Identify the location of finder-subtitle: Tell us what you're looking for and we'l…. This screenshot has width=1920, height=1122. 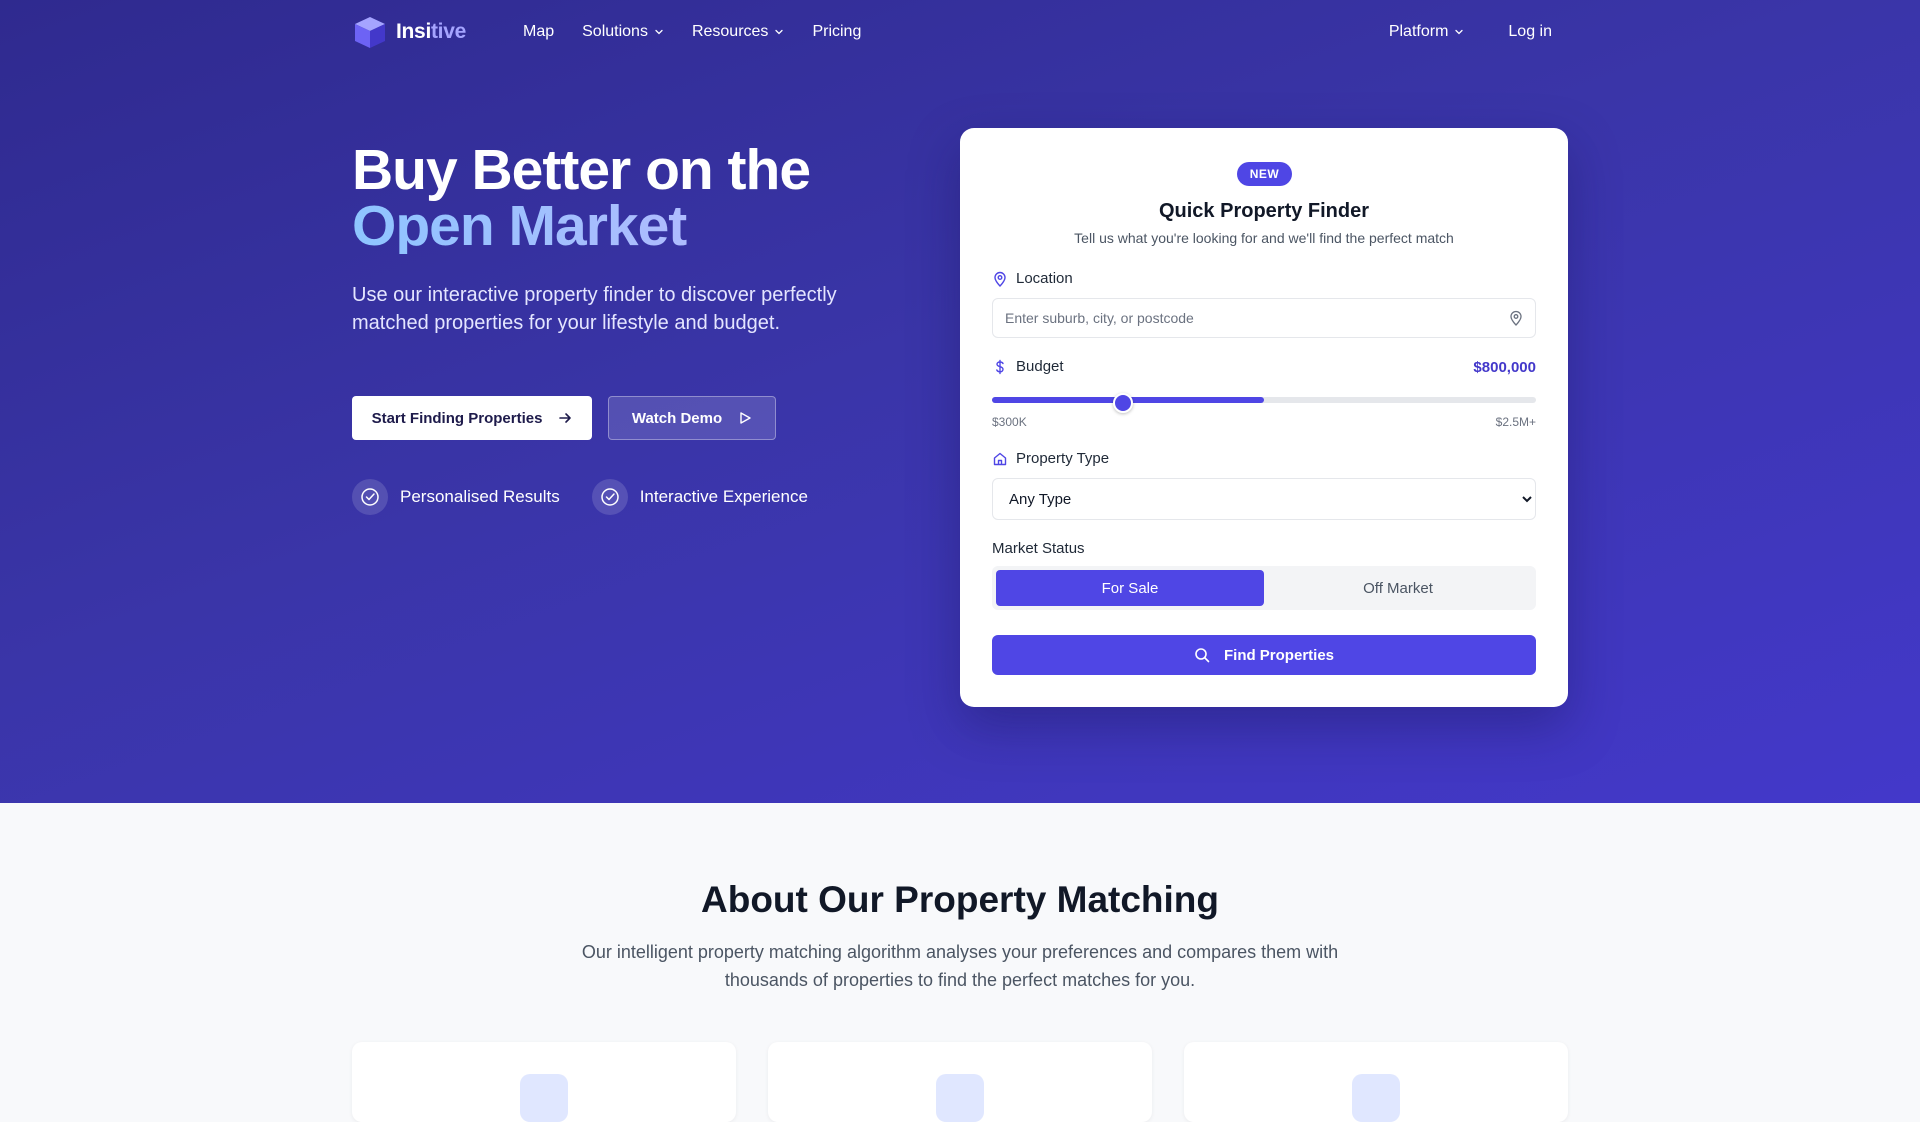
(1264, 238).